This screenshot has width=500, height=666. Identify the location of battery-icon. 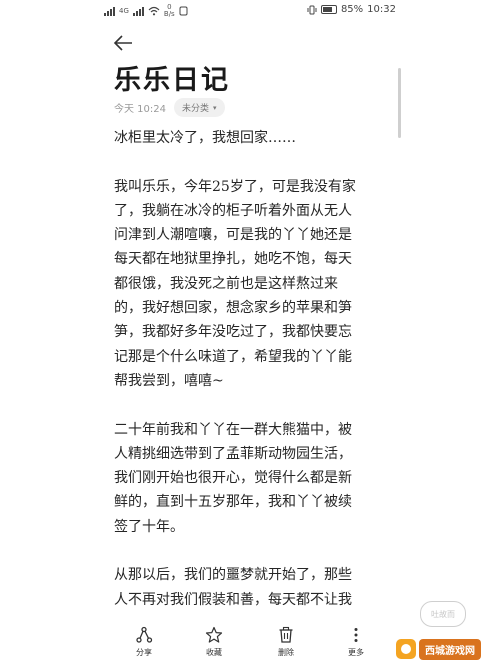
(328, 9).